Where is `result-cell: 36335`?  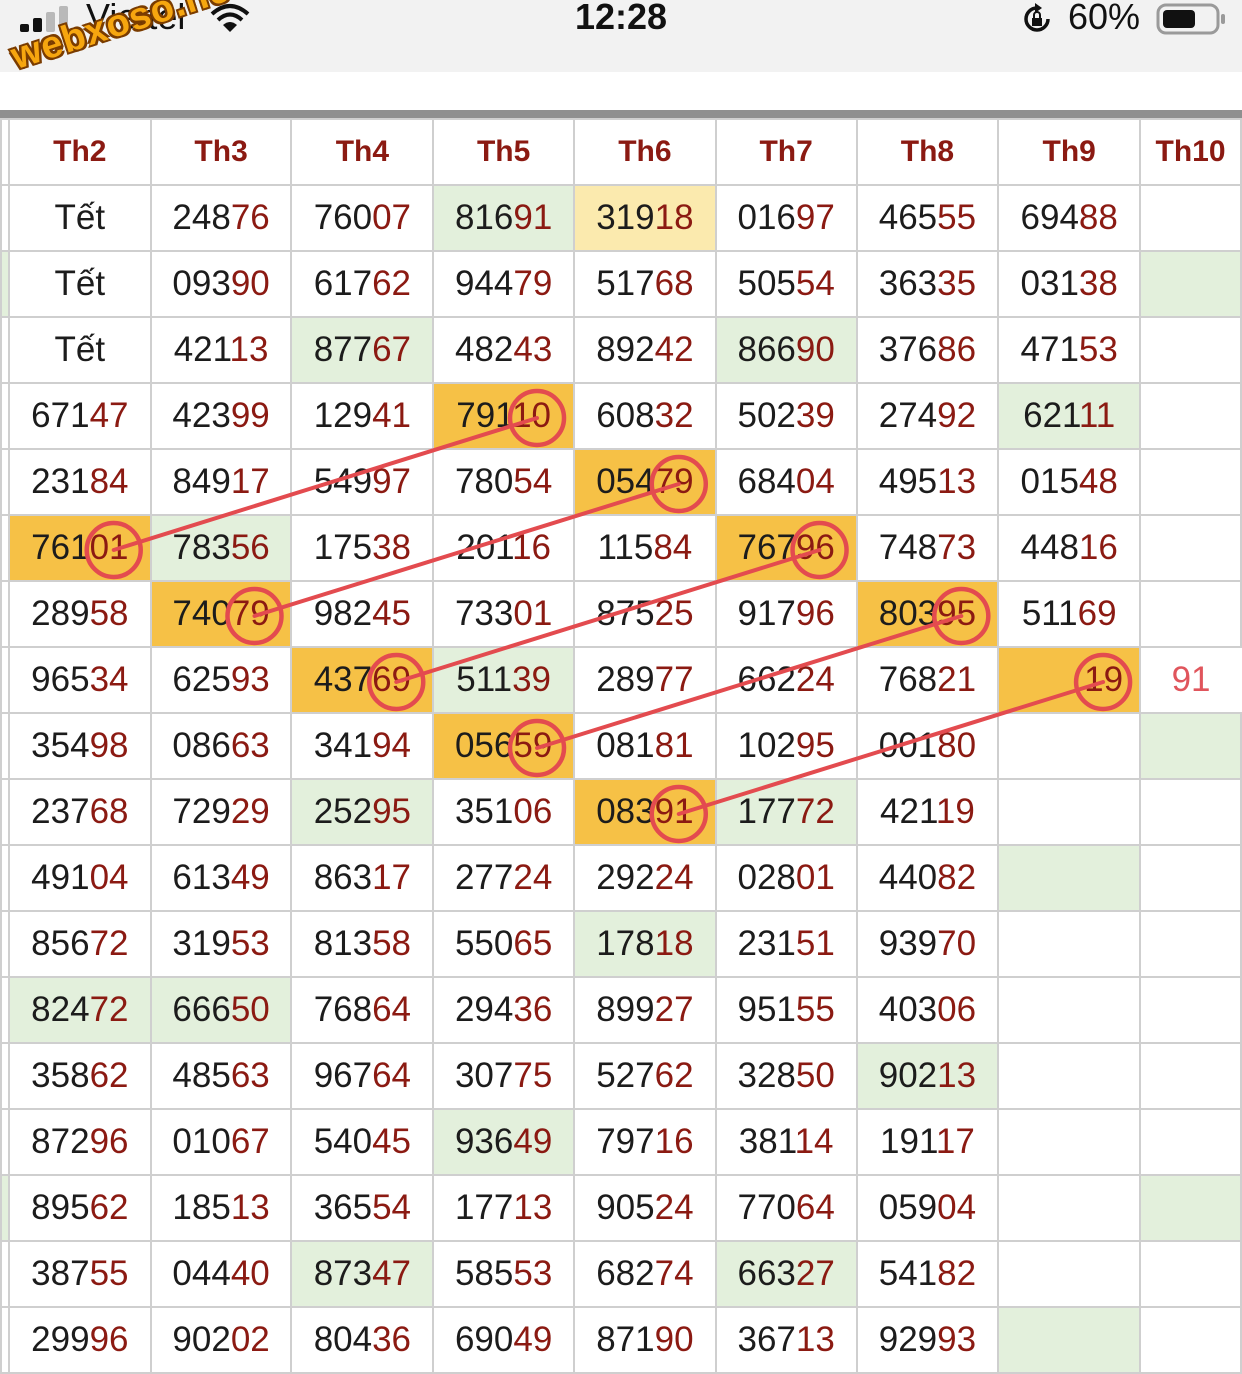 result-cell: 36335 is located at coordinates (927, 284).